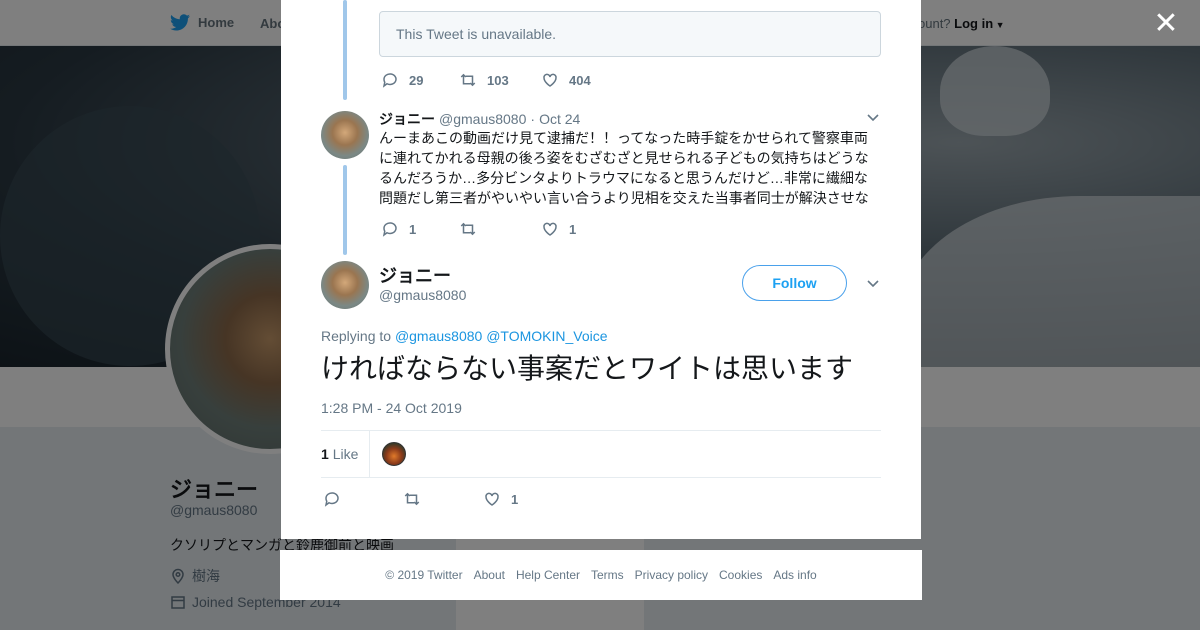  Describe the element at coordinates (391, 408) in the screenshot. I see `tweet-timestamp: 1:28 PM - 24 Oct 2019` at that location.